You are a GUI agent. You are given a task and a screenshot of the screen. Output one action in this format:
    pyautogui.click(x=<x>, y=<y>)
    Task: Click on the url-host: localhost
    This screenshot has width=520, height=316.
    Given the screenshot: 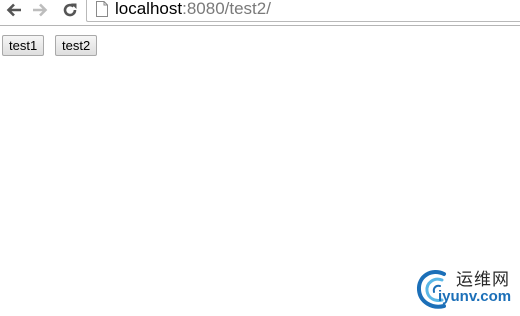 What is the action you would take?
    pyautogui.click(x=149, y=9)
    